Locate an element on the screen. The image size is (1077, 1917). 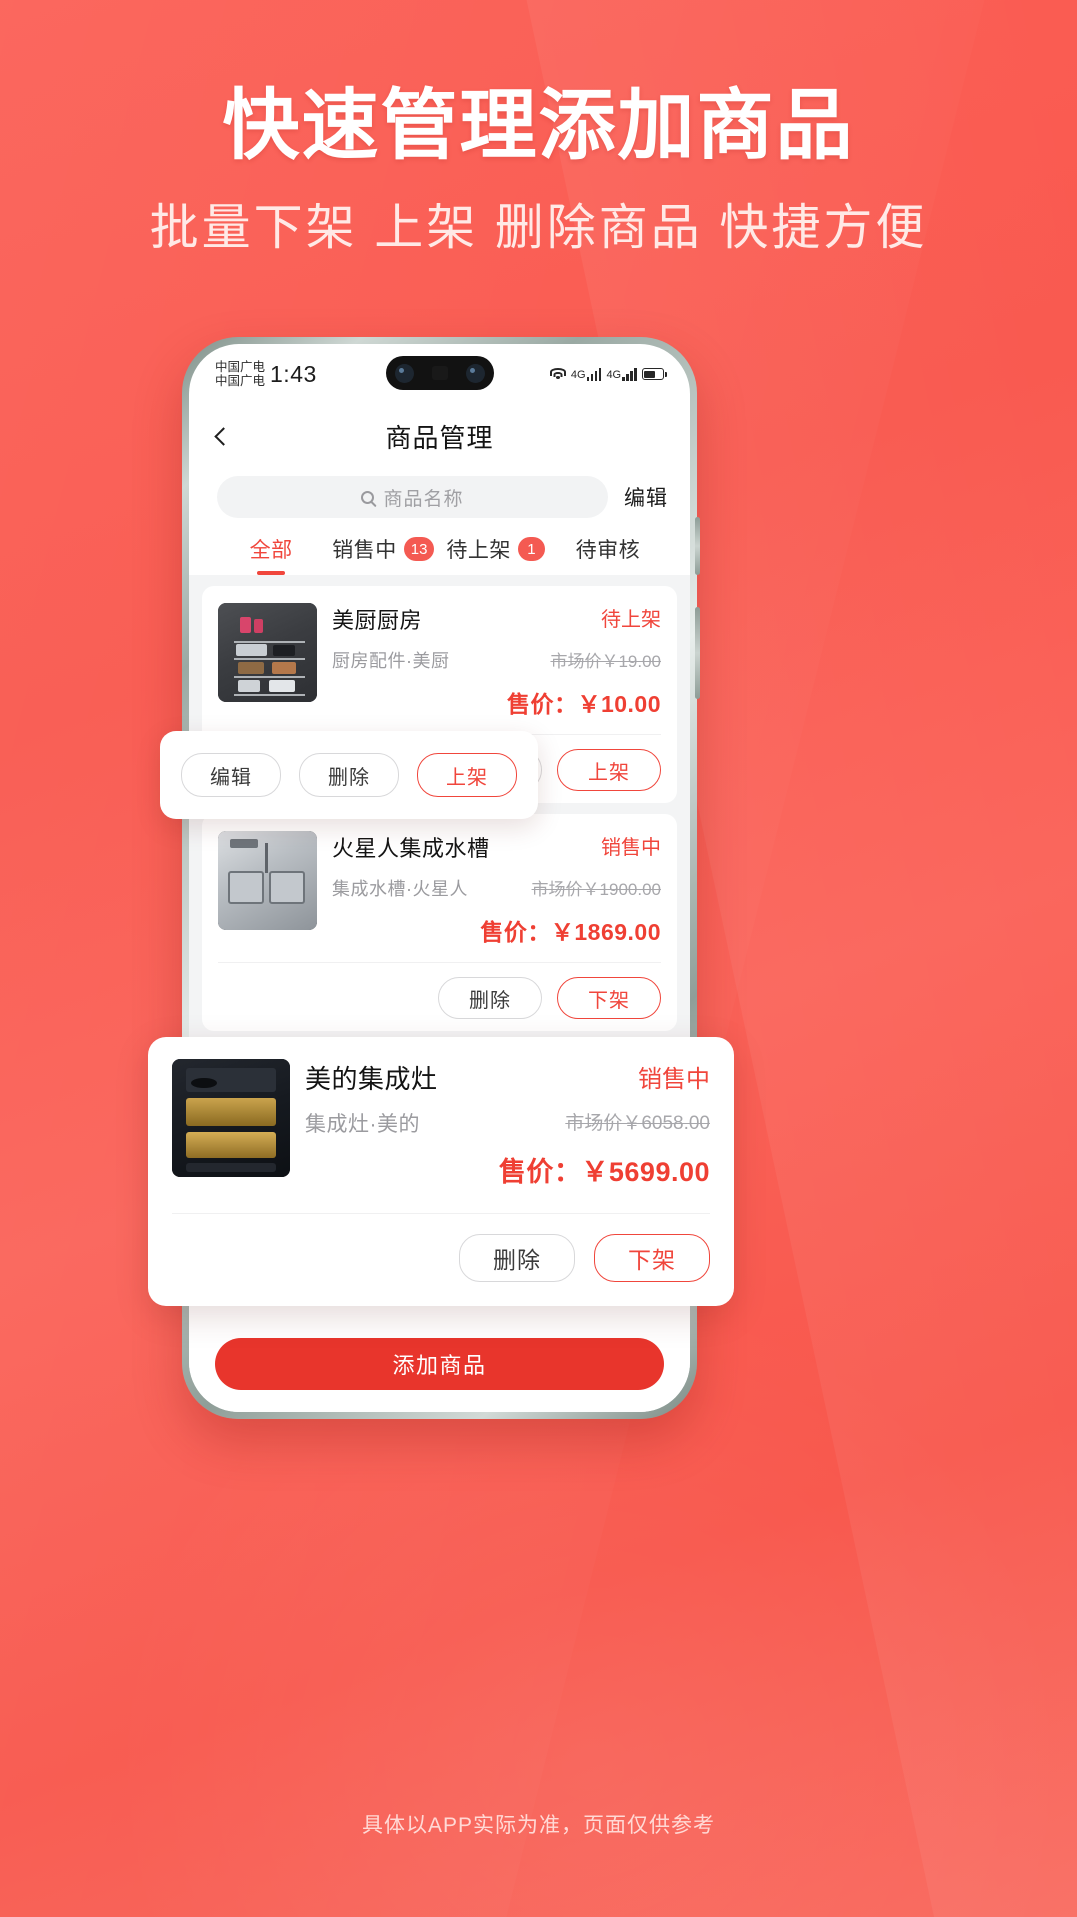
tab-pending-review-label: 待审核 is located at coordinates (608, 550).